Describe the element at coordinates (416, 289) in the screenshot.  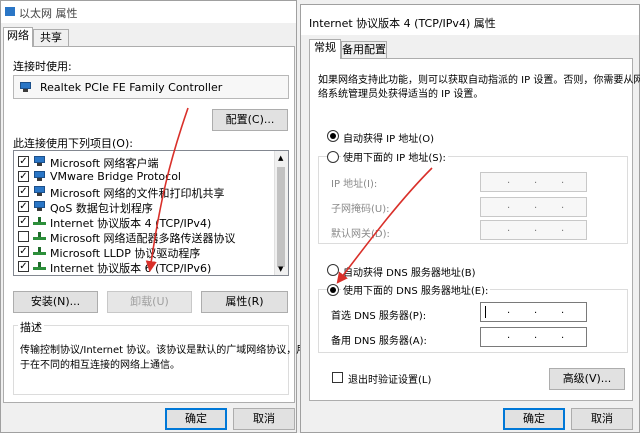
I see `manual-dns-label: 使用下面的 DNS 服务器地址(E):` at that location.